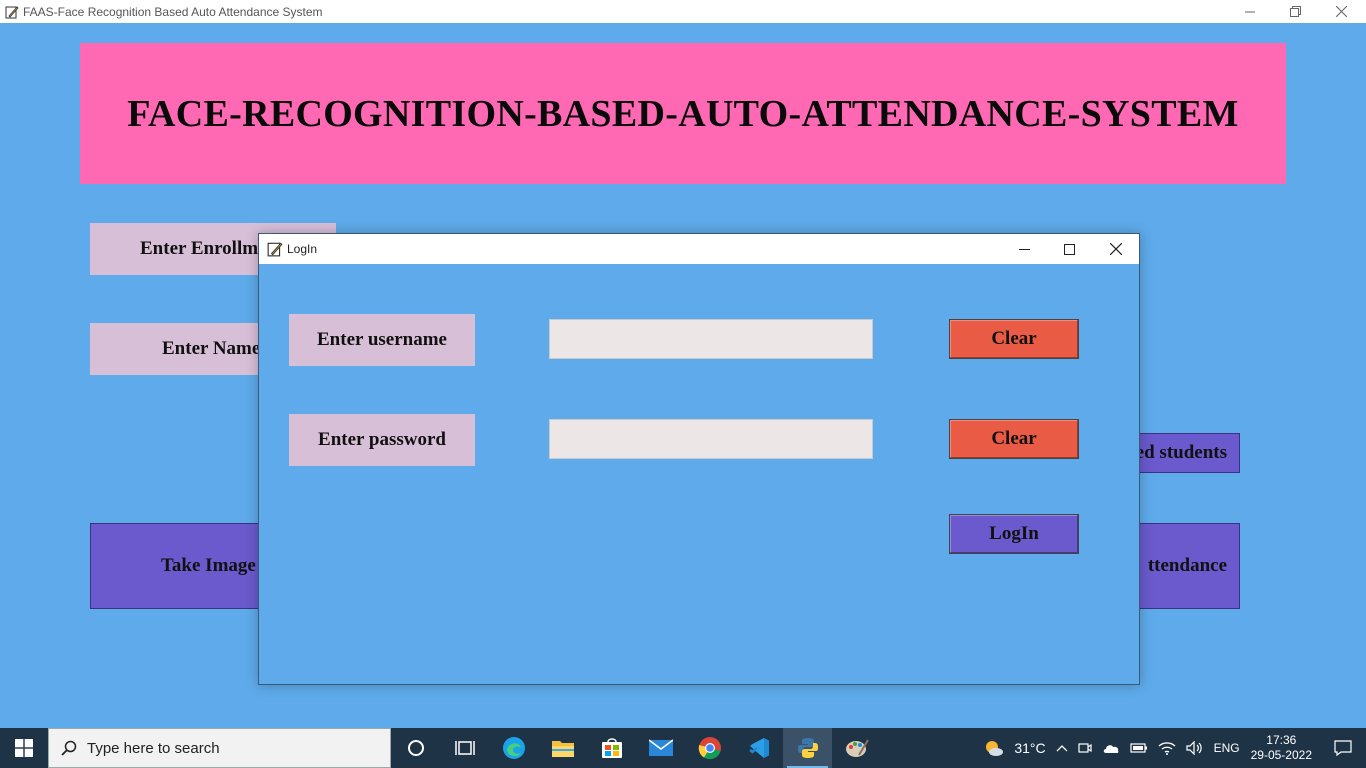 This screenshot has height=768, width=1366. I want to click on taskbar-clock: 17:36 29-05-2022, so click(1281, 748).